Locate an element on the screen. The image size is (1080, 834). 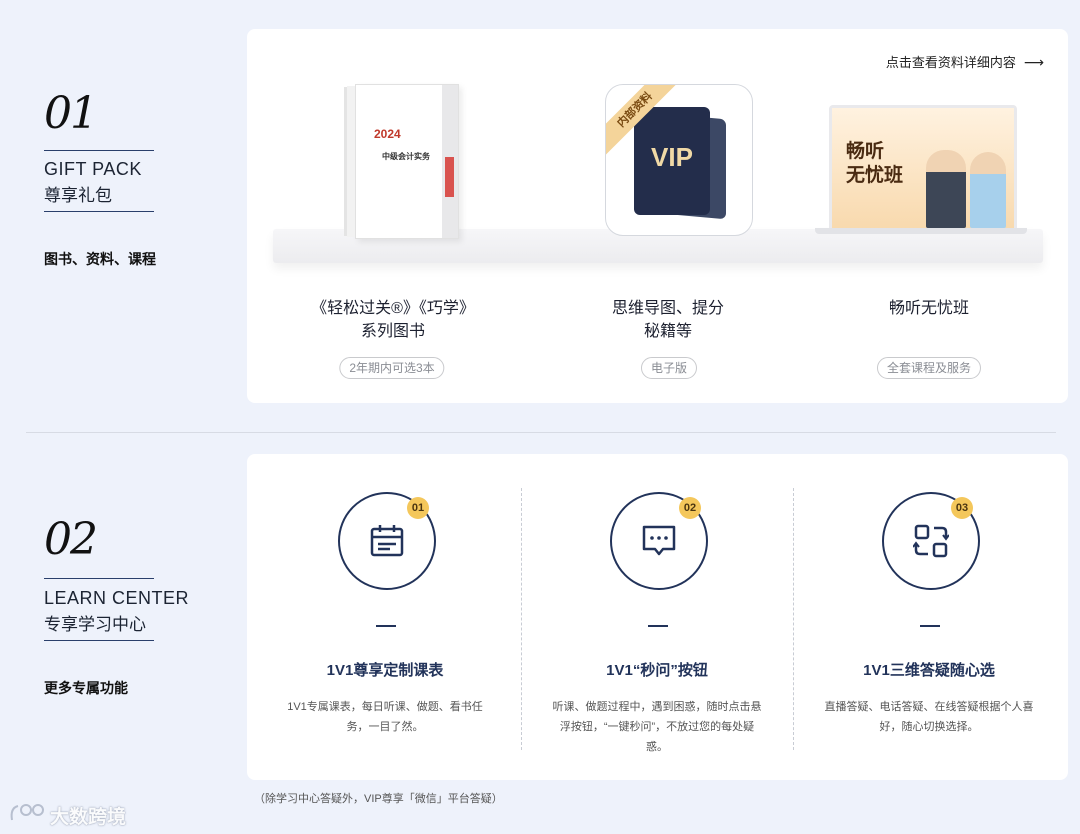
feature-title: 1V1三维答疑随心选 is located at coordinates (929, 670).